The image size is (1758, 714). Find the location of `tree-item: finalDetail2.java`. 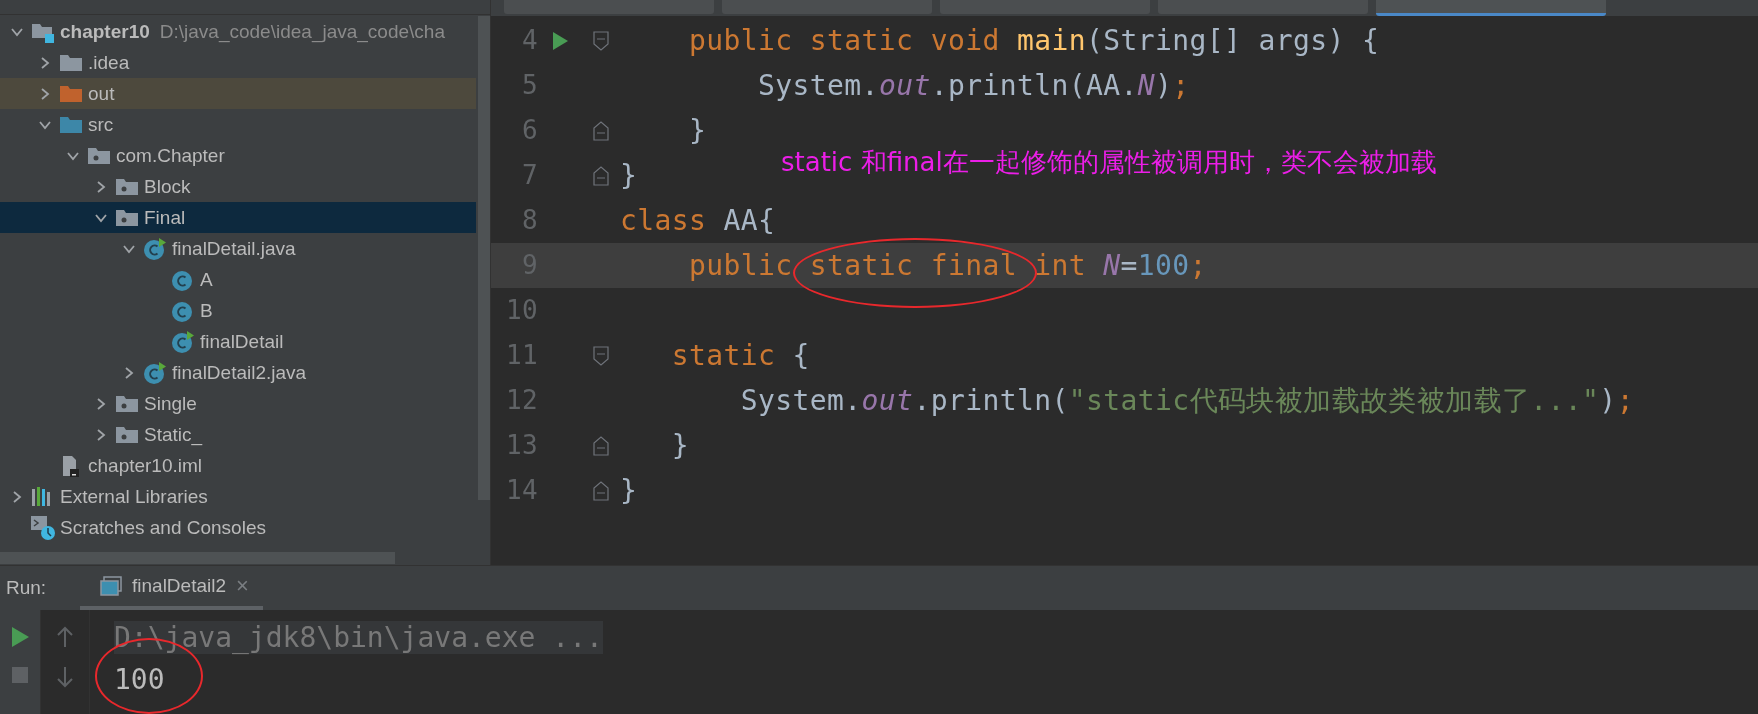

tree-item: finalDetail2.java is located at coordinates (238, 372).